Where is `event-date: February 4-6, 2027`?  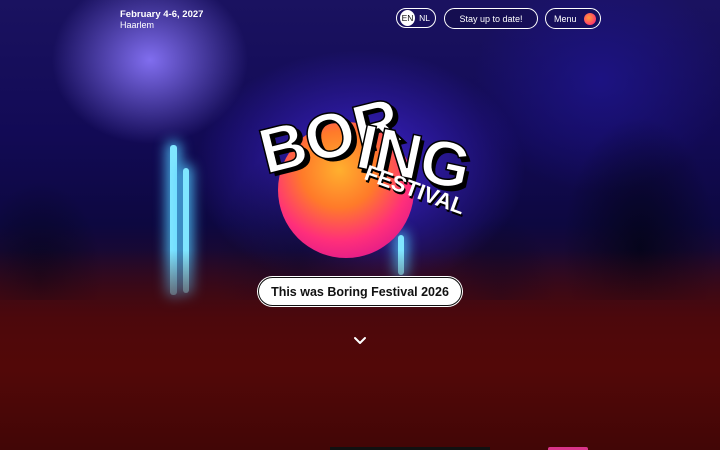 event-date: February 4-6, 2027 is located at coordinates (162, 14).